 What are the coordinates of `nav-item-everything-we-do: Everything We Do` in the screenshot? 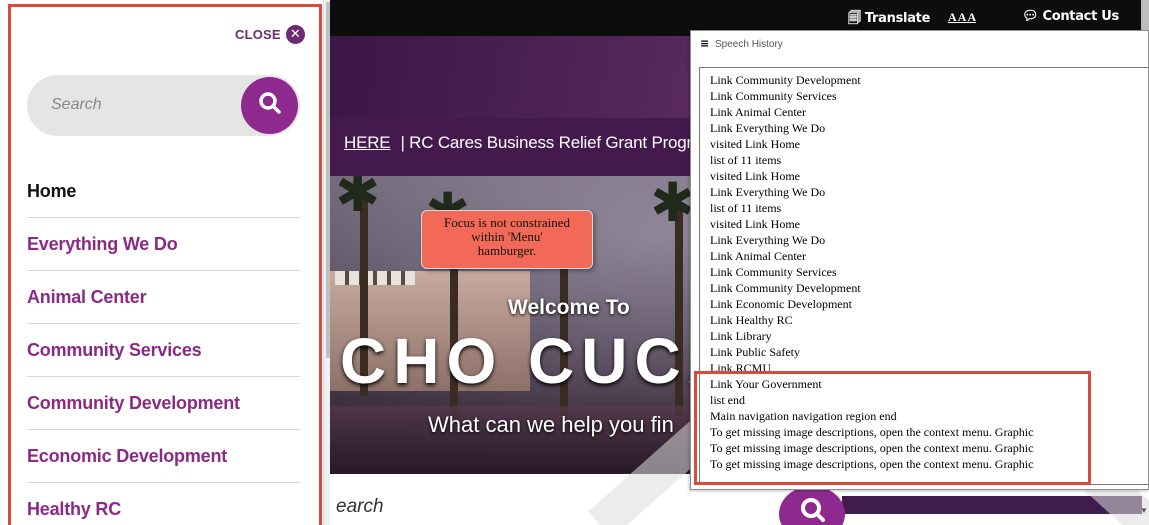 It's located at (163, 244).